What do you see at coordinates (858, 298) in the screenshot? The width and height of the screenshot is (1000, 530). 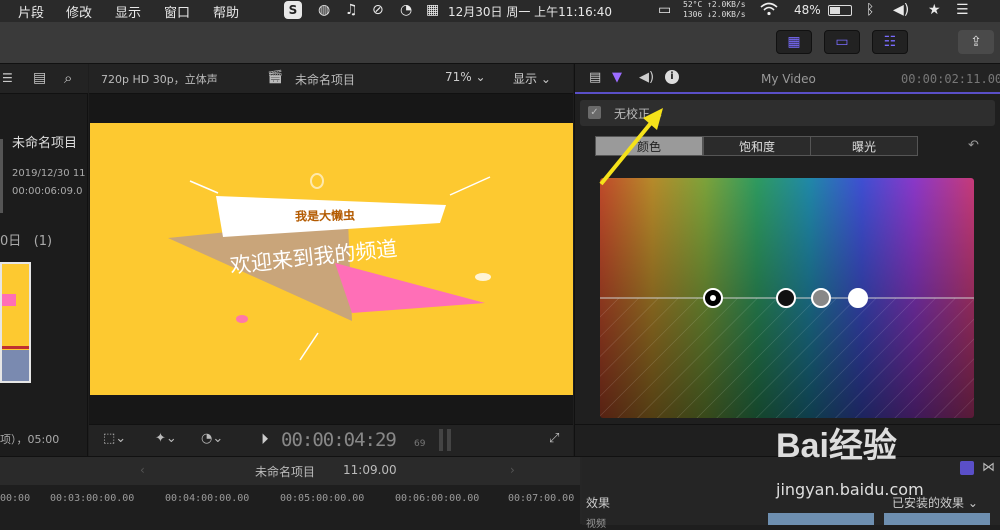 I see `highlights-puck` at bounding box center [858, 298].